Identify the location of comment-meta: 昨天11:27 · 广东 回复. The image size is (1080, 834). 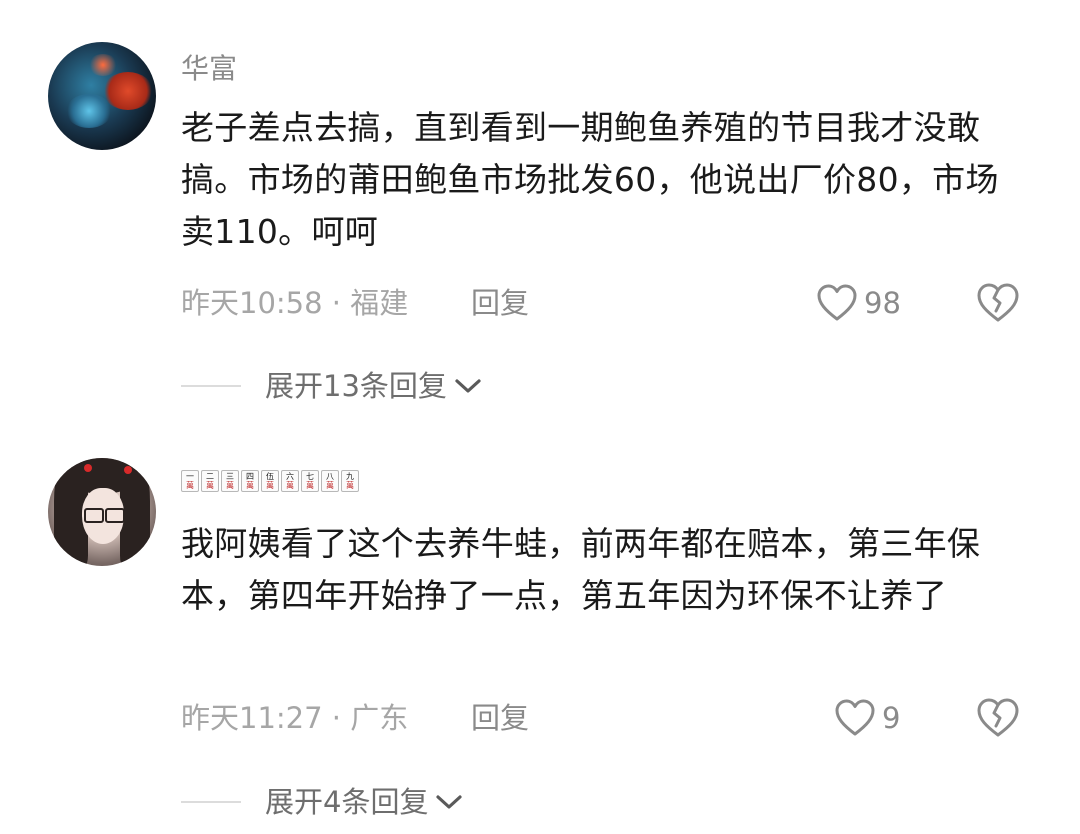
(355, 718).